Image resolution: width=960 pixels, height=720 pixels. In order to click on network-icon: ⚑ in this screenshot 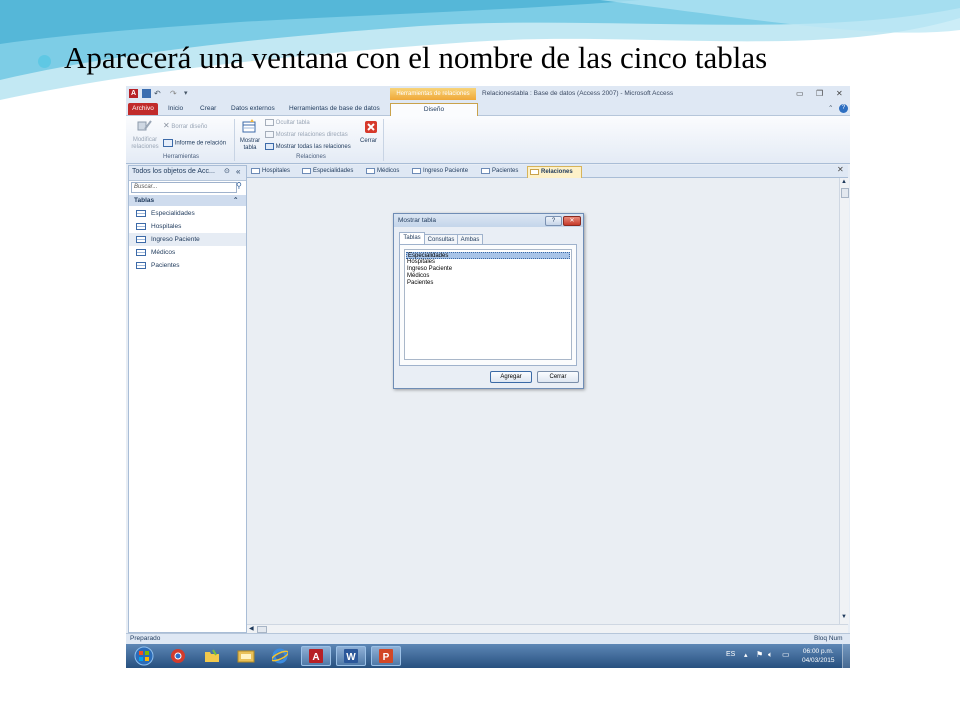, I will do `click(759, 654)`.